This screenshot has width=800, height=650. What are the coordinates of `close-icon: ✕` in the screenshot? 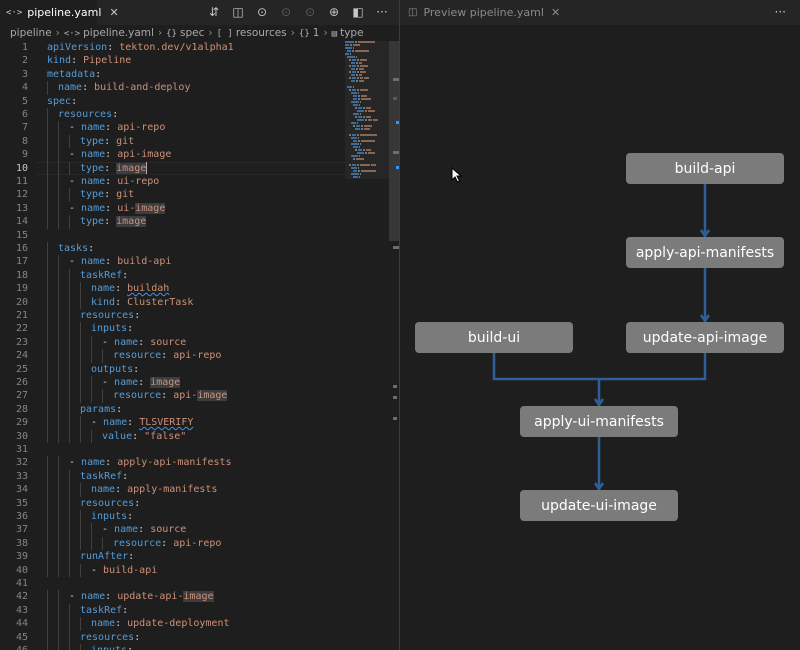 It's located at (113, 12).